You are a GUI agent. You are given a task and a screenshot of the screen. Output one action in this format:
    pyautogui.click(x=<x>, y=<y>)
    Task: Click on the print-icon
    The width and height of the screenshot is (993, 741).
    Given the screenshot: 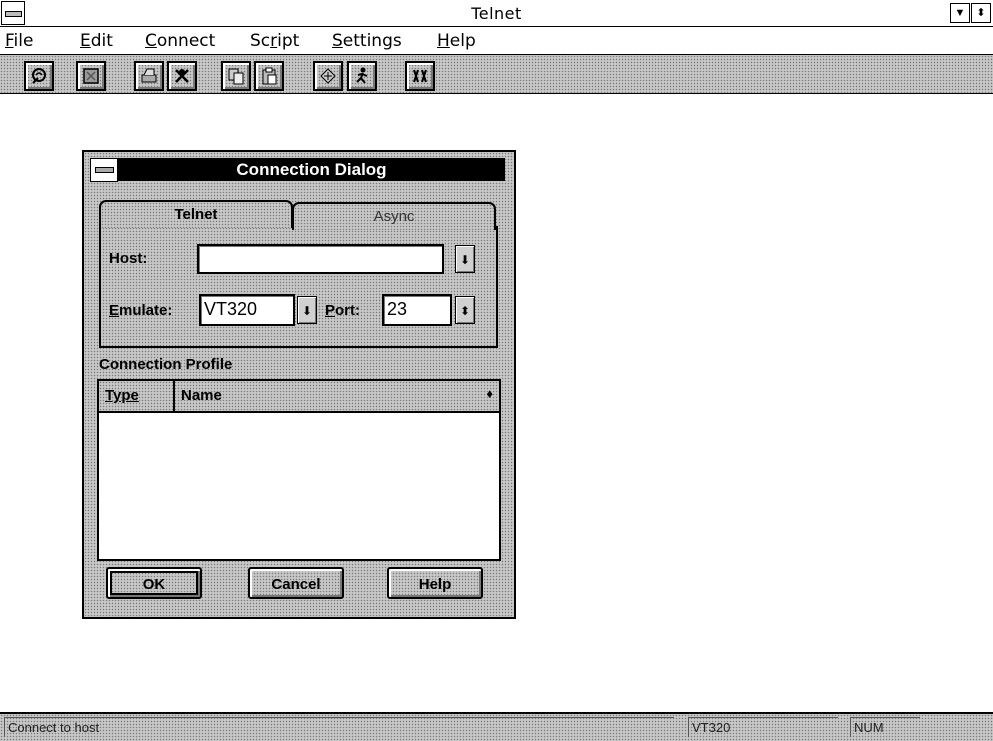 What is the action you would take?
    pyautogui.click(x=149, y=75)
    